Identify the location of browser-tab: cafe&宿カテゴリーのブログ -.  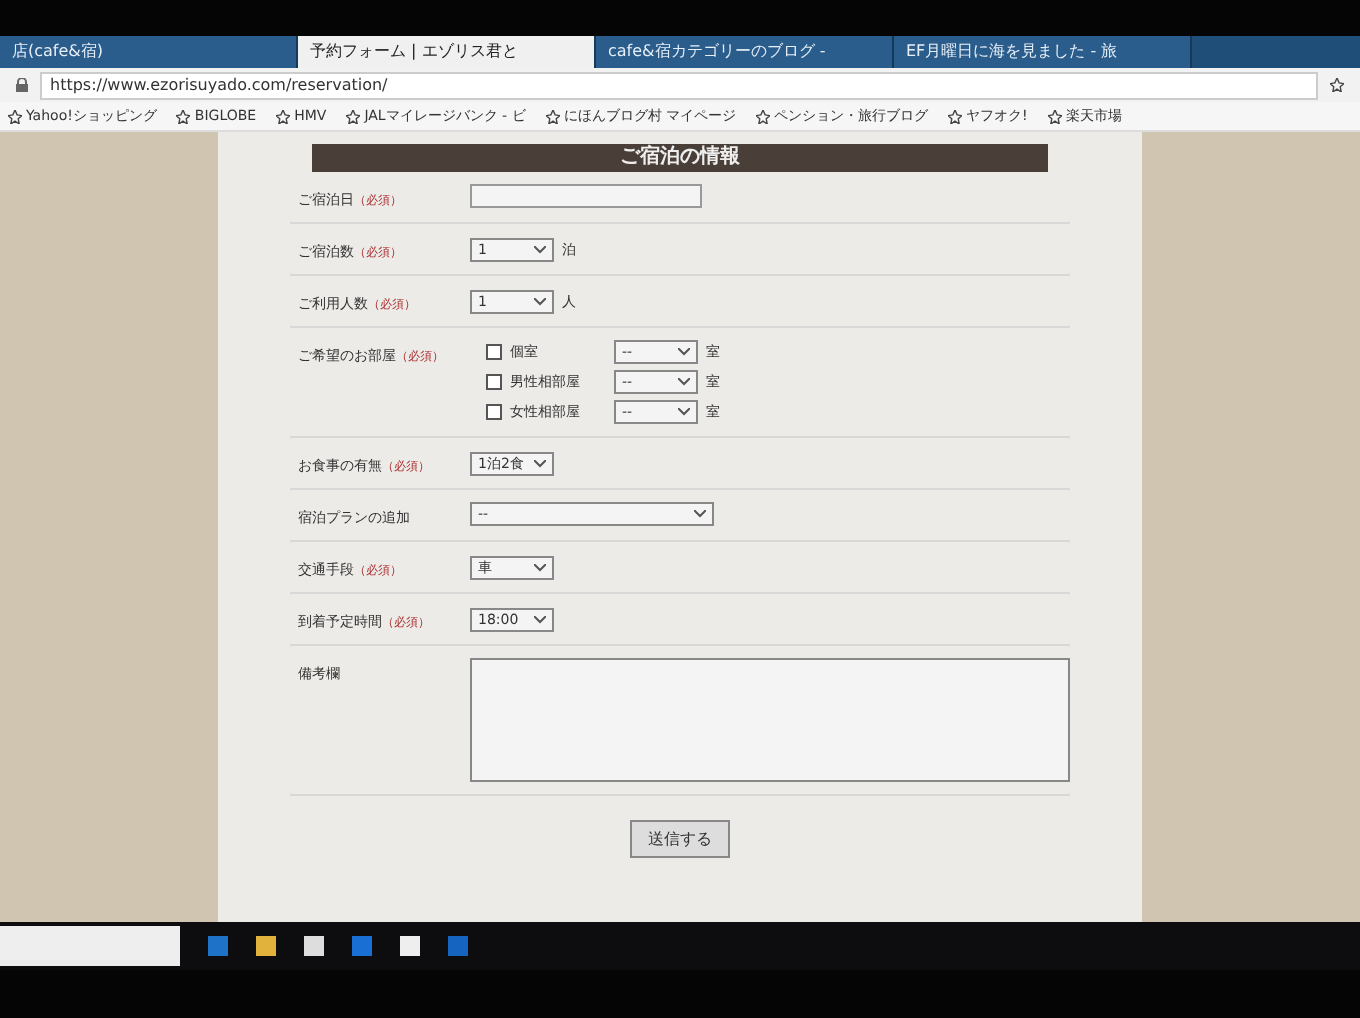
(745, 52).